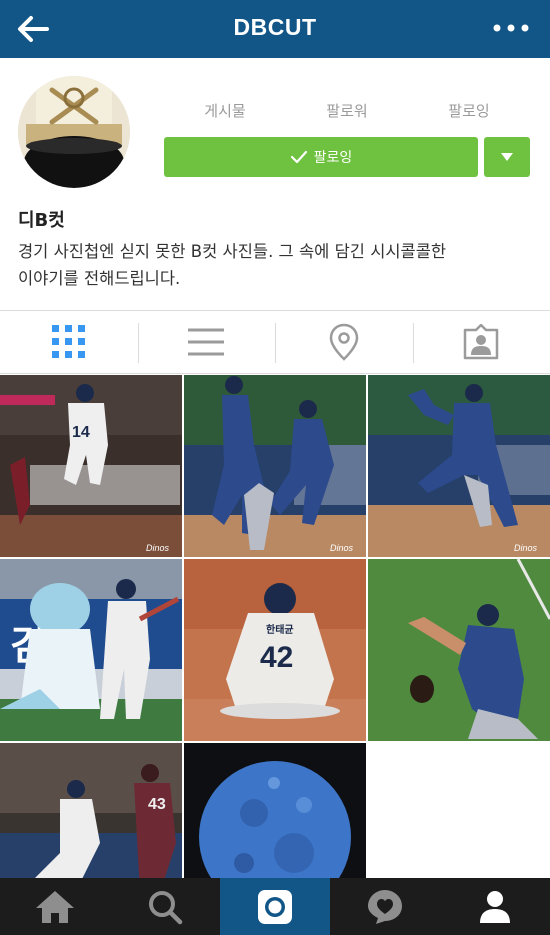 The width and height of the screenshot is (550, 935). I want to click on location-pin-icon, so click(344, 342).